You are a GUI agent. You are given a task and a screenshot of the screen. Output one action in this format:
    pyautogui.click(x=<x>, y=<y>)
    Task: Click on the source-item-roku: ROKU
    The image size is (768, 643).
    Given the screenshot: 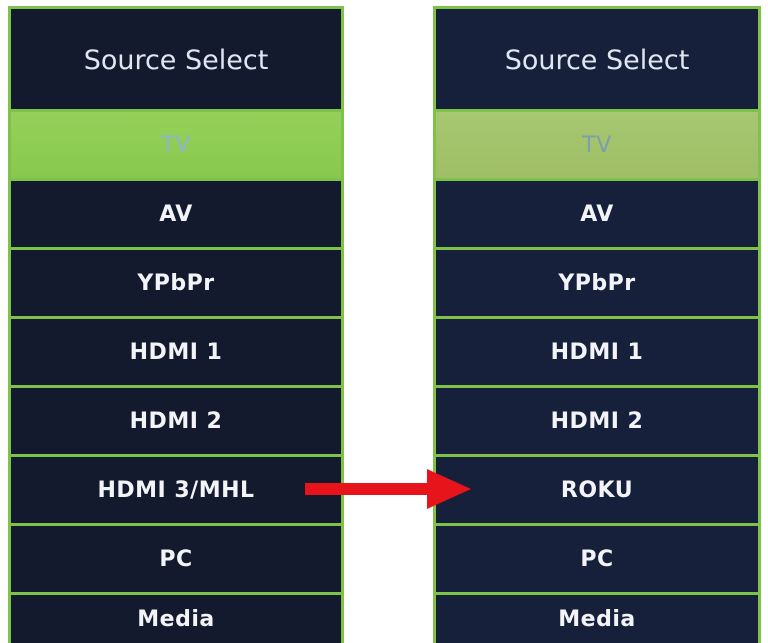 What is the action you would take?
    pyautogui.click(x=597, y=490)
    